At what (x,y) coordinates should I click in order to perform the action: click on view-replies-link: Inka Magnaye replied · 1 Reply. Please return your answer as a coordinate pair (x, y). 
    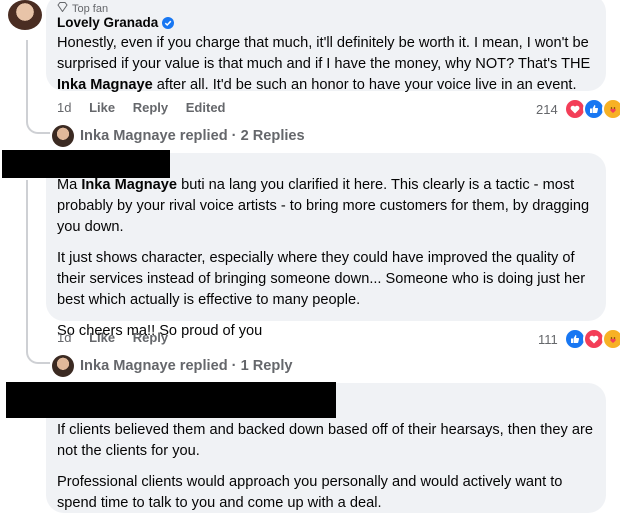
    Looking at the image, I should click on (172, 366).